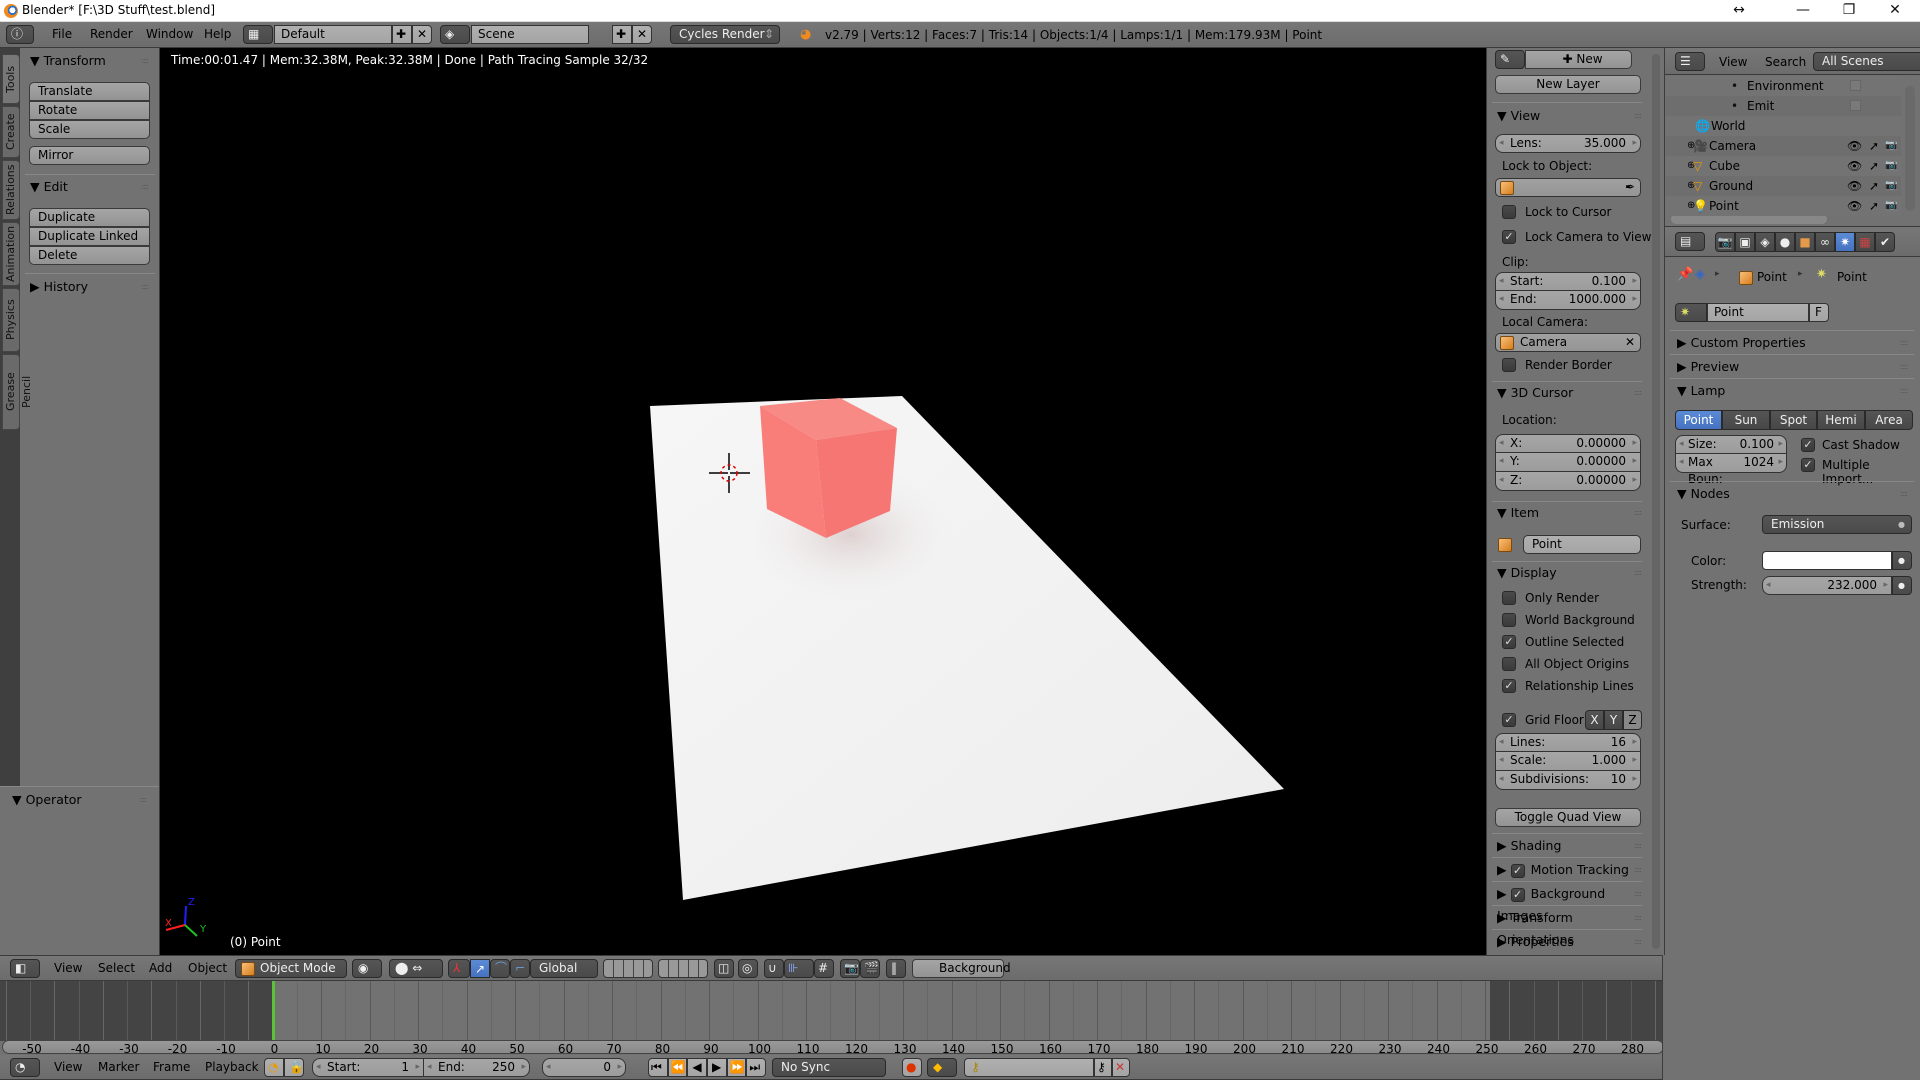 The height and width of the screenshot is (1080, 1920). What do you see at coordinates (116, 968) in the screenshot?
I see `menu-select: Select` at bounding box center [116, 968].